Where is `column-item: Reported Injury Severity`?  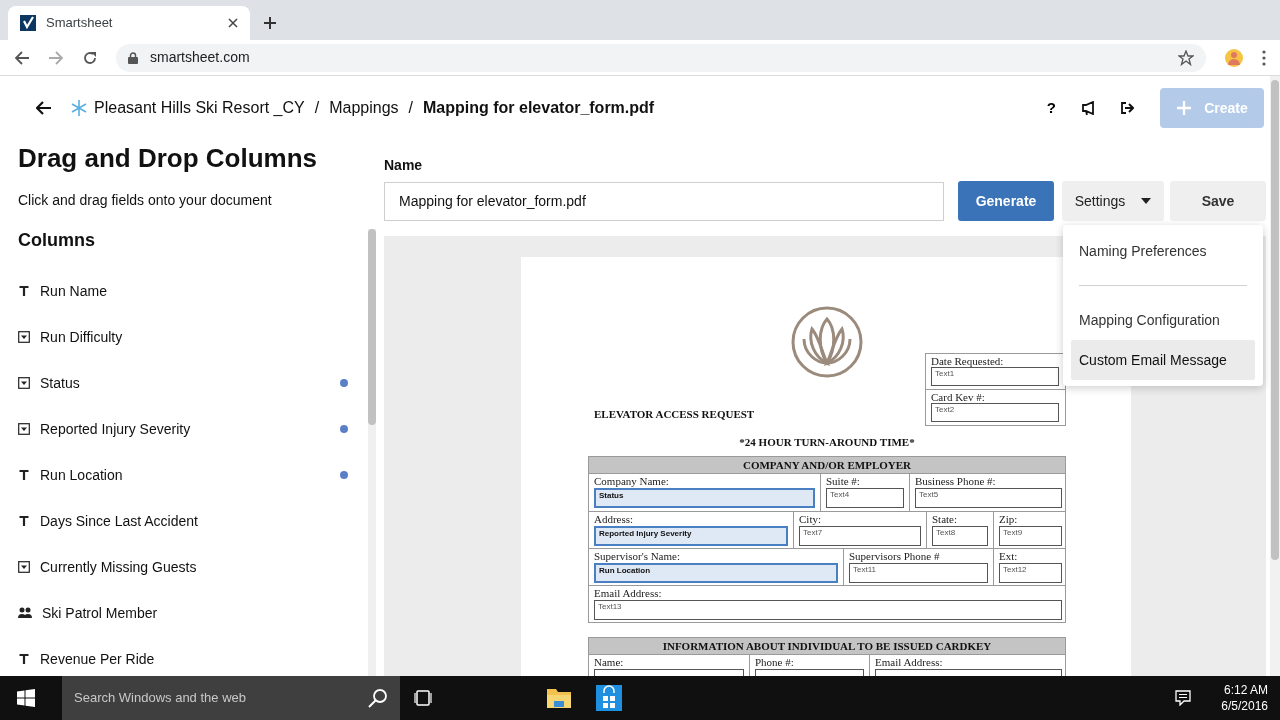
column-item: Reported Injury Severity is located at coordinates (193, 429).